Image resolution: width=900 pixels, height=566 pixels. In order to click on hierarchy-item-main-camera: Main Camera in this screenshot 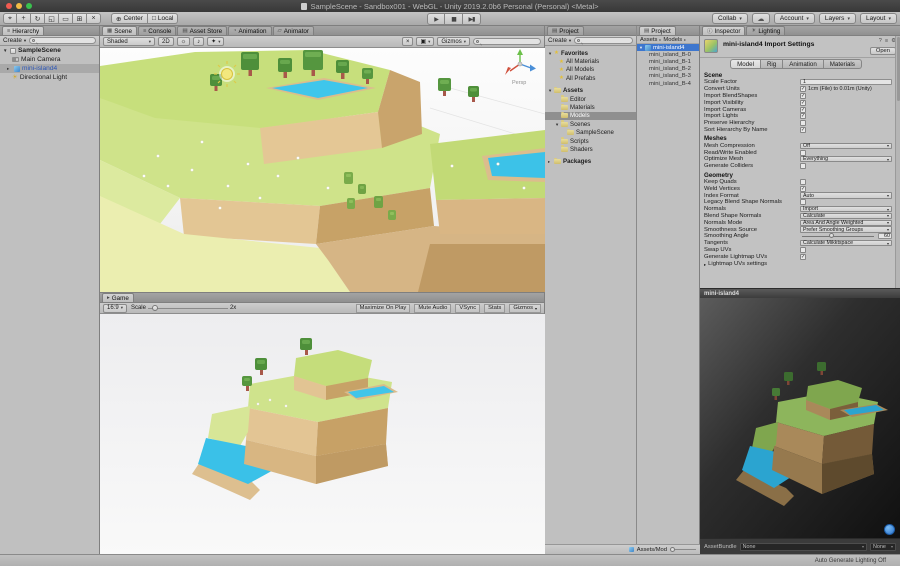, I will do `click(49, 59)`.